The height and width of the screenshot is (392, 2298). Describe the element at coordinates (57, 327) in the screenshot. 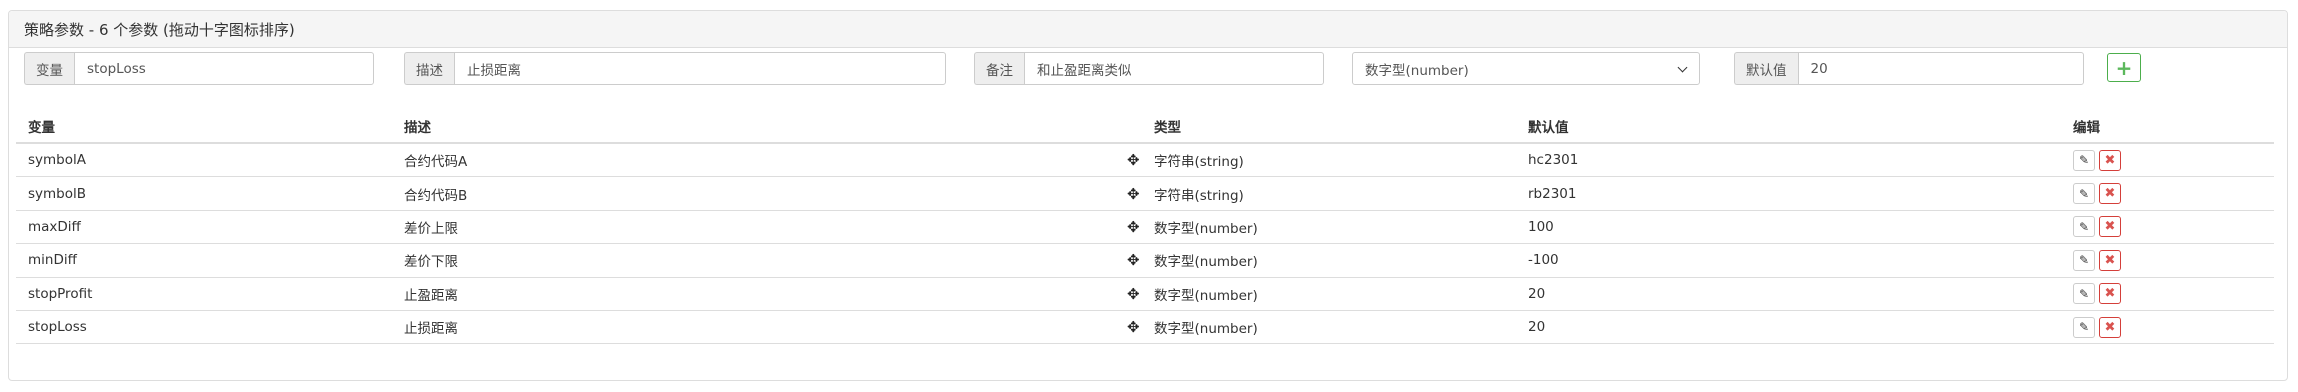

I see `row-variable: stopLoss` at that location.